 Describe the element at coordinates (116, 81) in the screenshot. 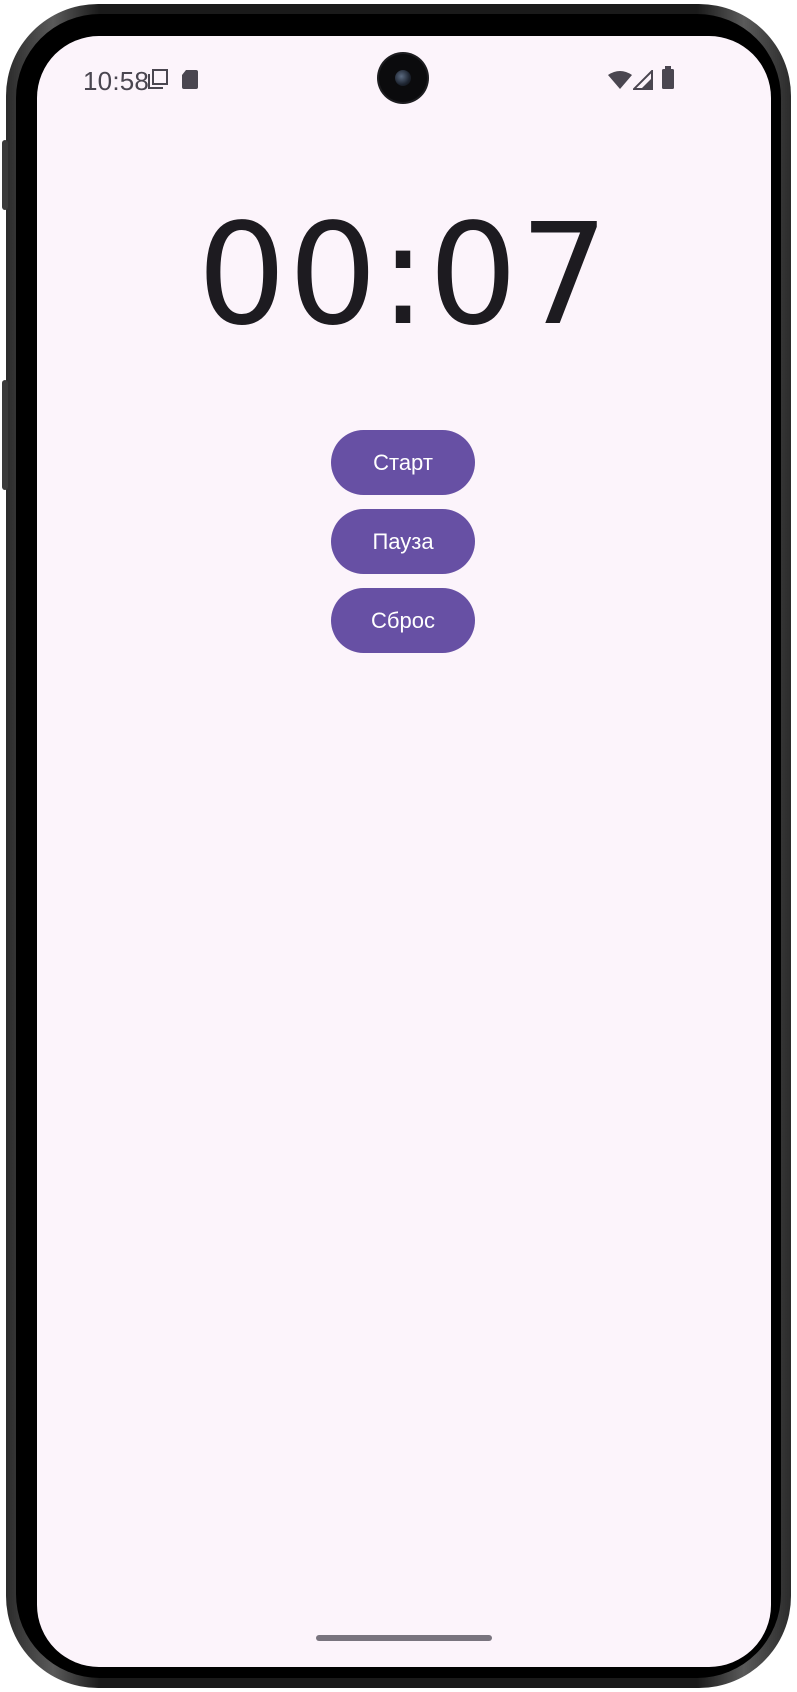

I see `status-time: 10:58` at that location.